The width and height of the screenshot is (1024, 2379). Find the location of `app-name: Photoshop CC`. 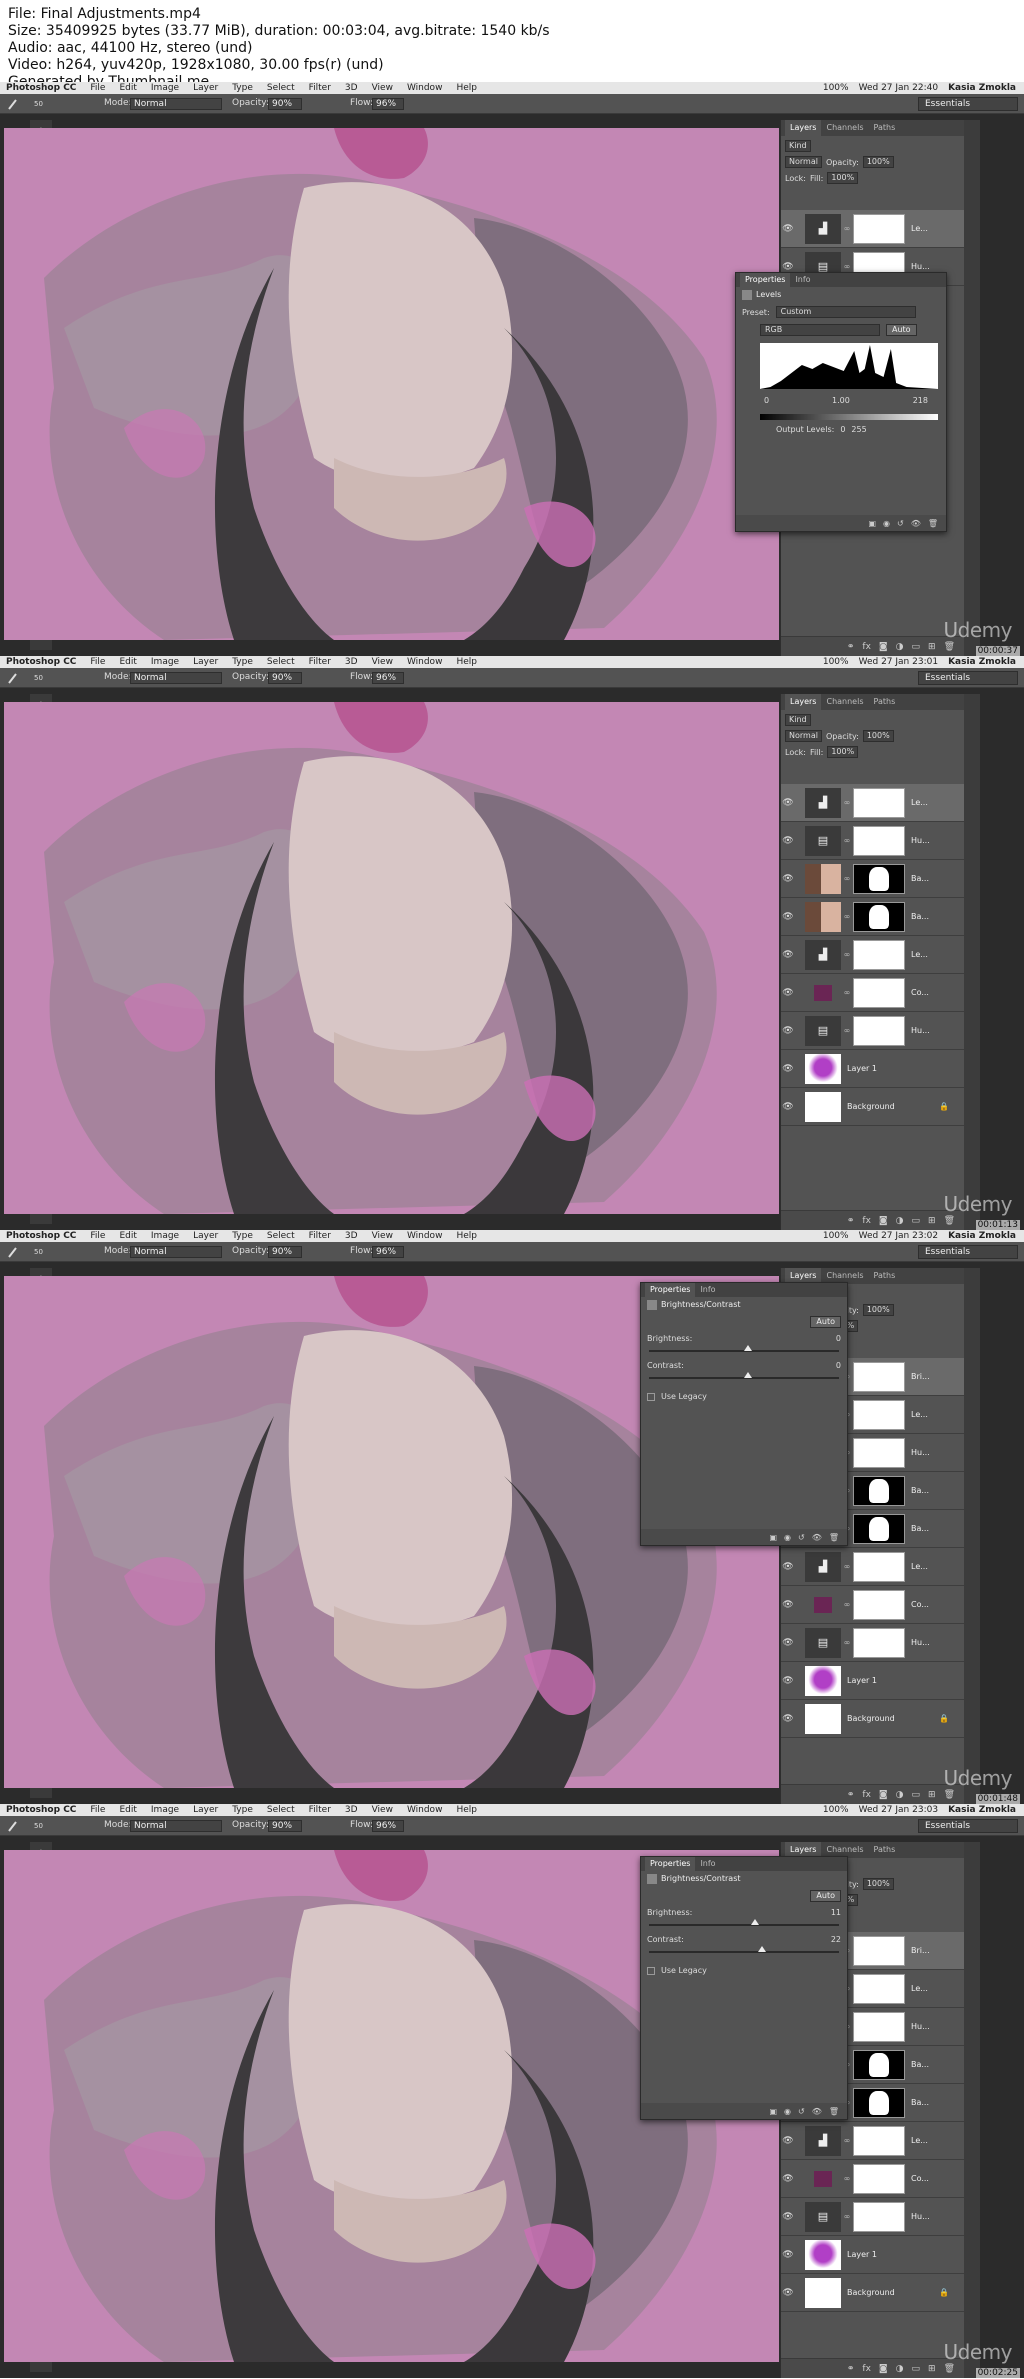

app-name: Photoshop CC is located at coordinates (41, 662).